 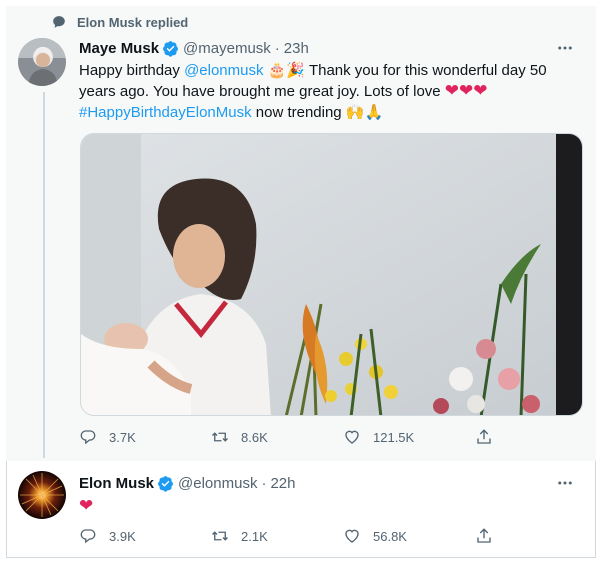 What do you see at coordinates (364, 112) in the screenshot?
I see `raised-hands-emoji: 🙌🙏` at bounding box center [364, 112].